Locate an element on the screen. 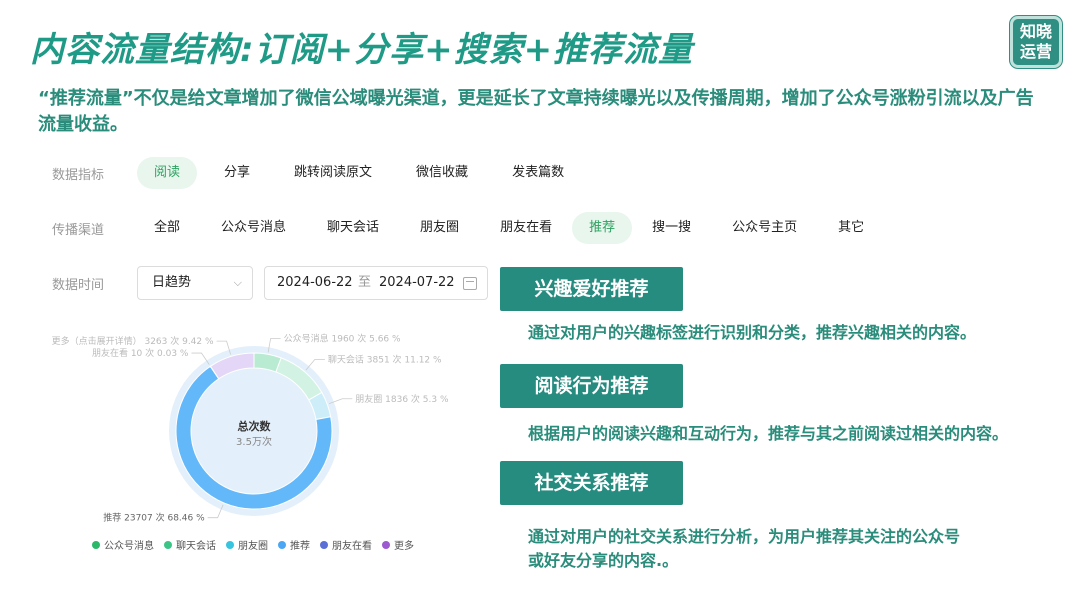  donut-slice-label: 更多（点击展开详情） 3263 次 9.42 % is located at coordinates (133, 341).